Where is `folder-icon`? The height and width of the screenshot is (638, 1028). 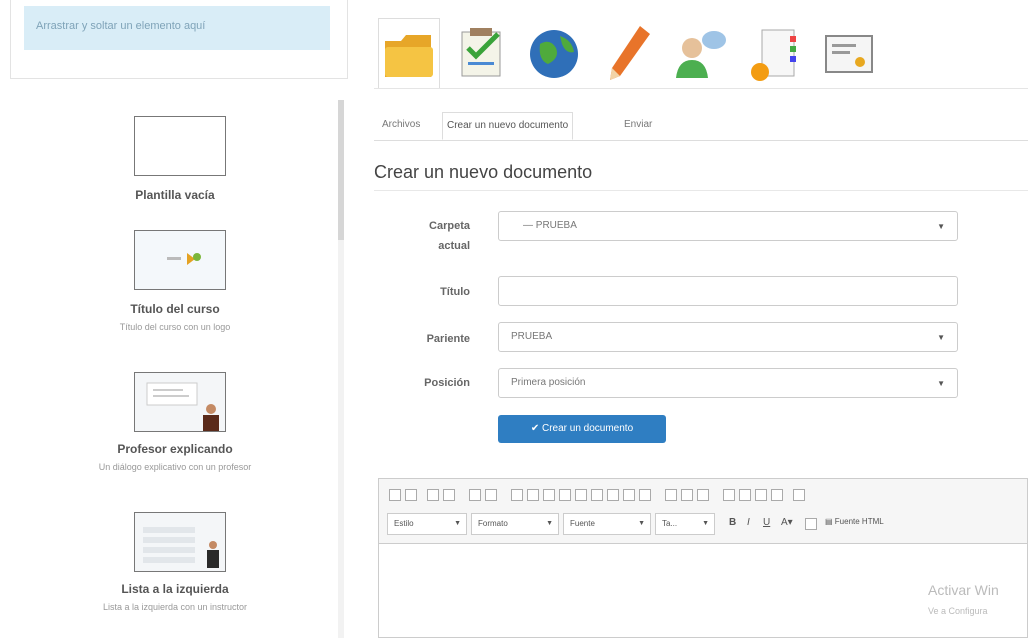
folder-icon is located at coordinates (409, 53).